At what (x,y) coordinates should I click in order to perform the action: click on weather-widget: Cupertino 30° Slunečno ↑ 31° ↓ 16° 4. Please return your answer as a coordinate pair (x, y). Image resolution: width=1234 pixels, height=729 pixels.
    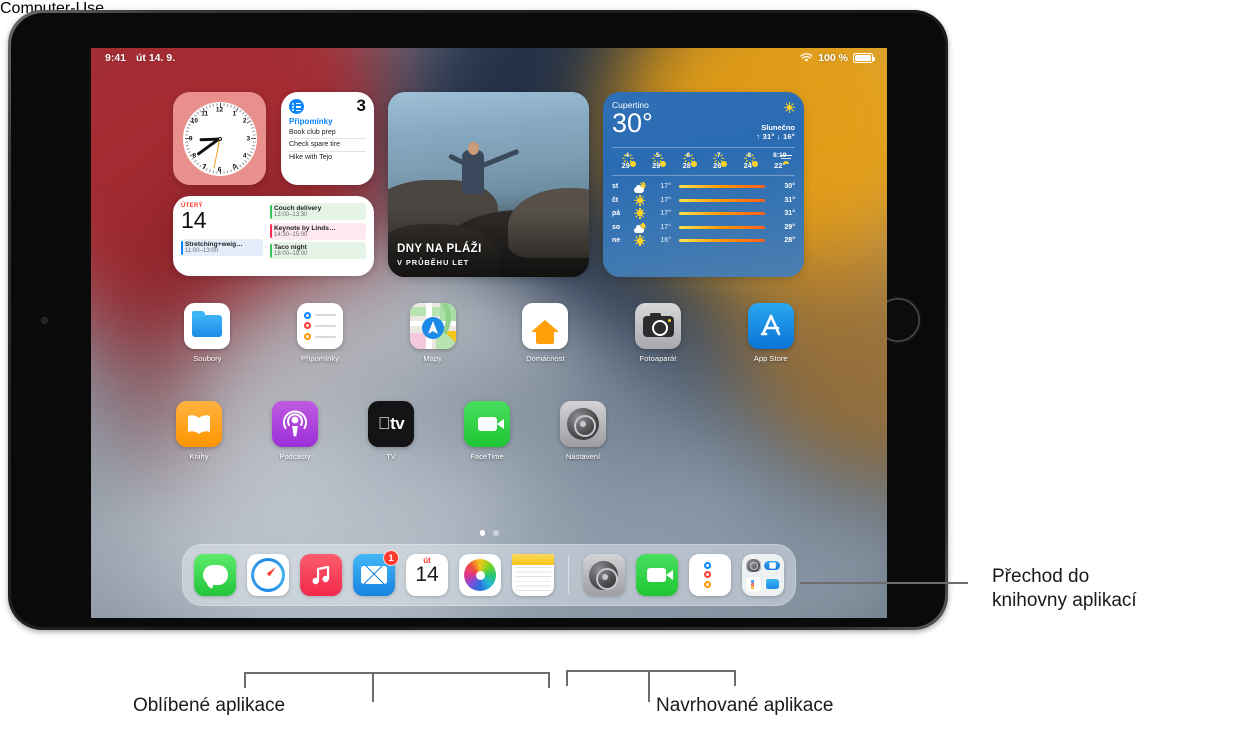
    Looking at the image, I should click on (703, 184).